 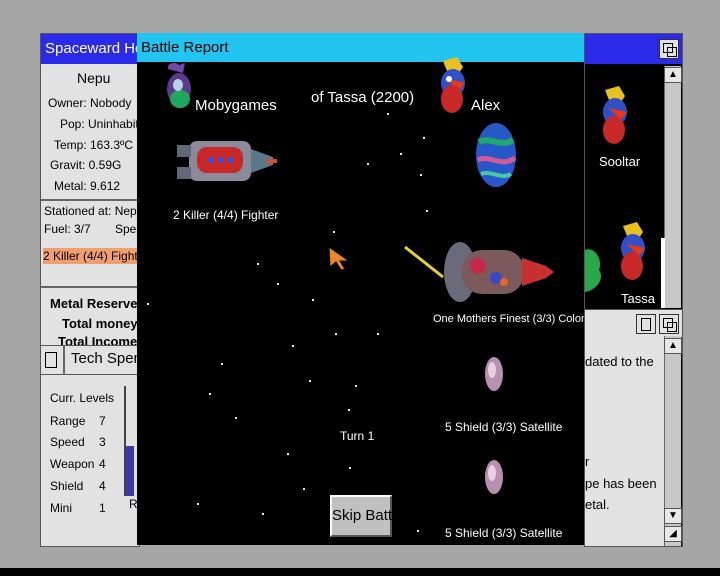 I want to click on messages-pane: dated to the r pe has been etal., so click(x=624, y=441).